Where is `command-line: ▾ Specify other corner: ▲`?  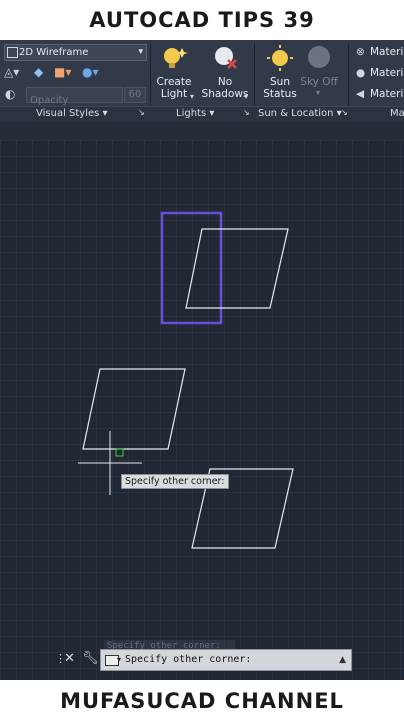
command-line: ▾ Specify other corner: ▲ is located at coordinates (226, 660).